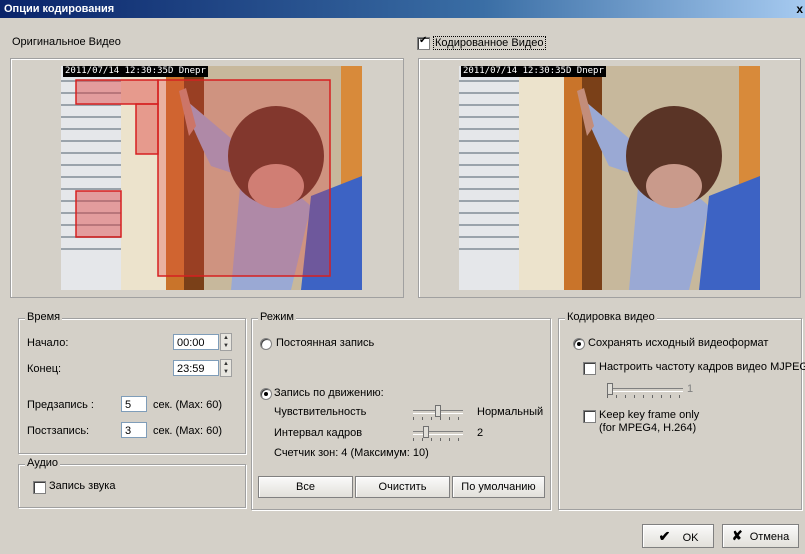 This screenshot has height=554, width=805. What do you see at coordinates (134, 404) in the screenshot?
I see `prerecord-input: 5` at bounding box center [134, 404].